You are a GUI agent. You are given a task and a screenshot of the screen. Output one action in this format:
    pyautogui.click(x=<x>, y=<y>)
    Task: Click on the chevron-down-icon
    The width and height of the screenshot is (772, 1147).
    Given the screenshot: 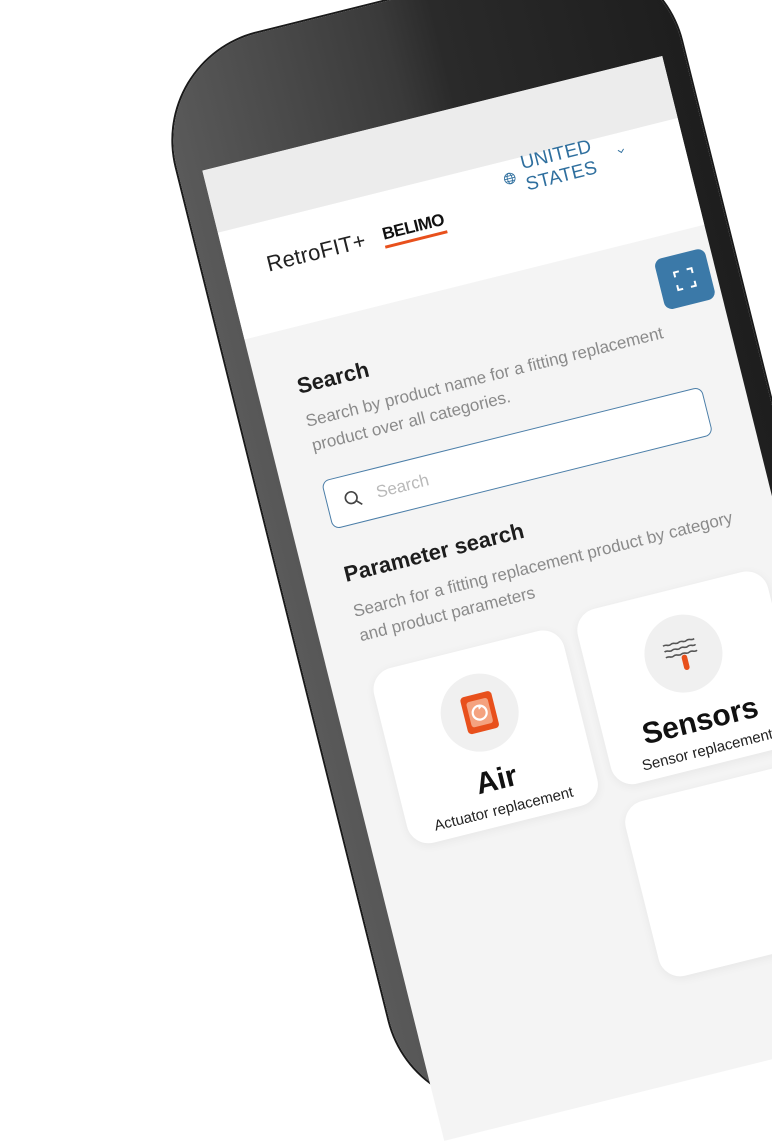 What is the action you would take?
    pyautogui.click(x=620, y=151)
    